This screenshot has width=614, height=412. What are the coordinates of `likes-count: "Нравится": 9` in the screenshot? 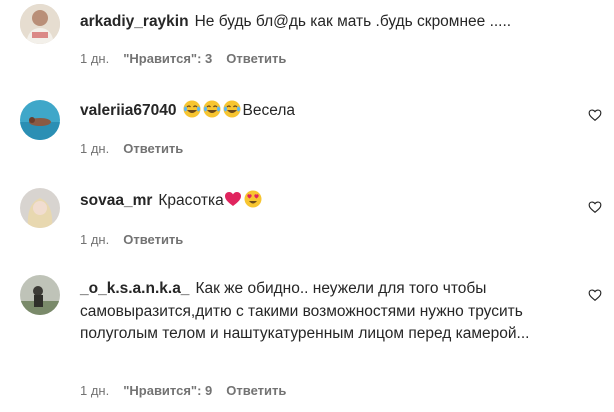 It's located at (167, 390).